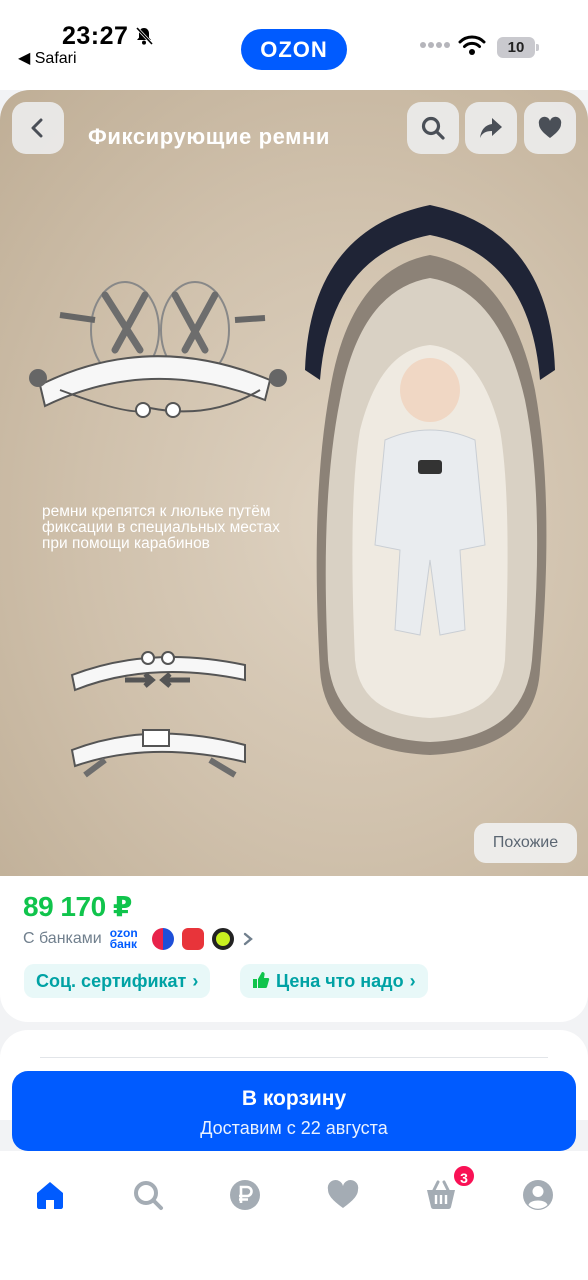 The image size is (588, 1280). Describe the element at coordinates (248, 939) in the screenshot. I see `chevron-right-icon` at that location.